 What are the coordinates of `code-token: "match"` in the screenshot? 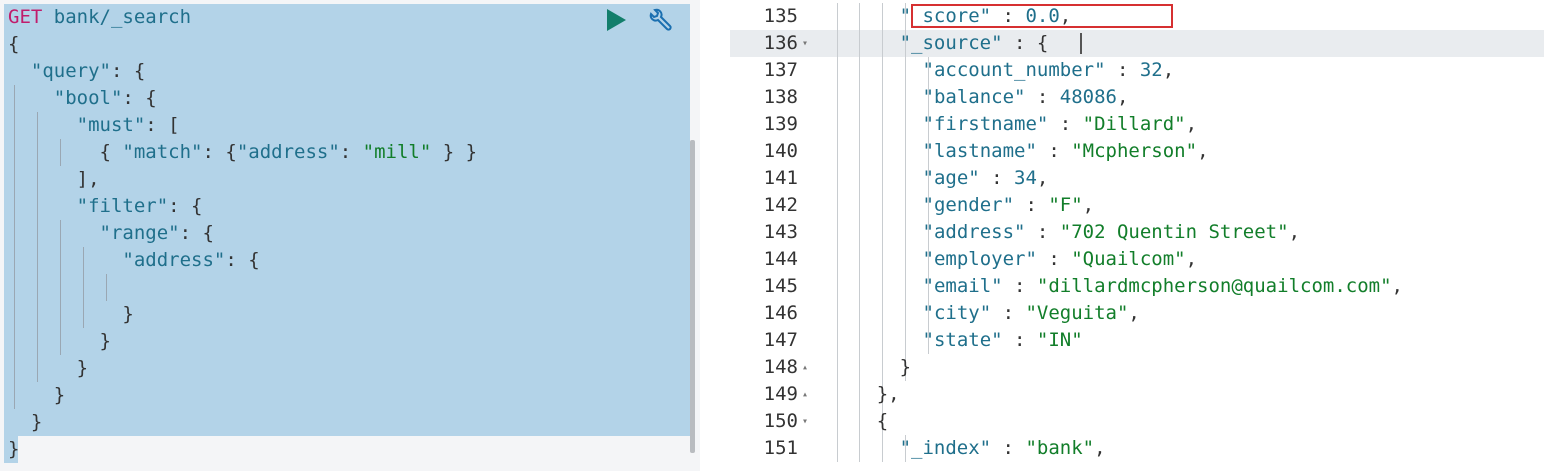 It's located at (162, 152).